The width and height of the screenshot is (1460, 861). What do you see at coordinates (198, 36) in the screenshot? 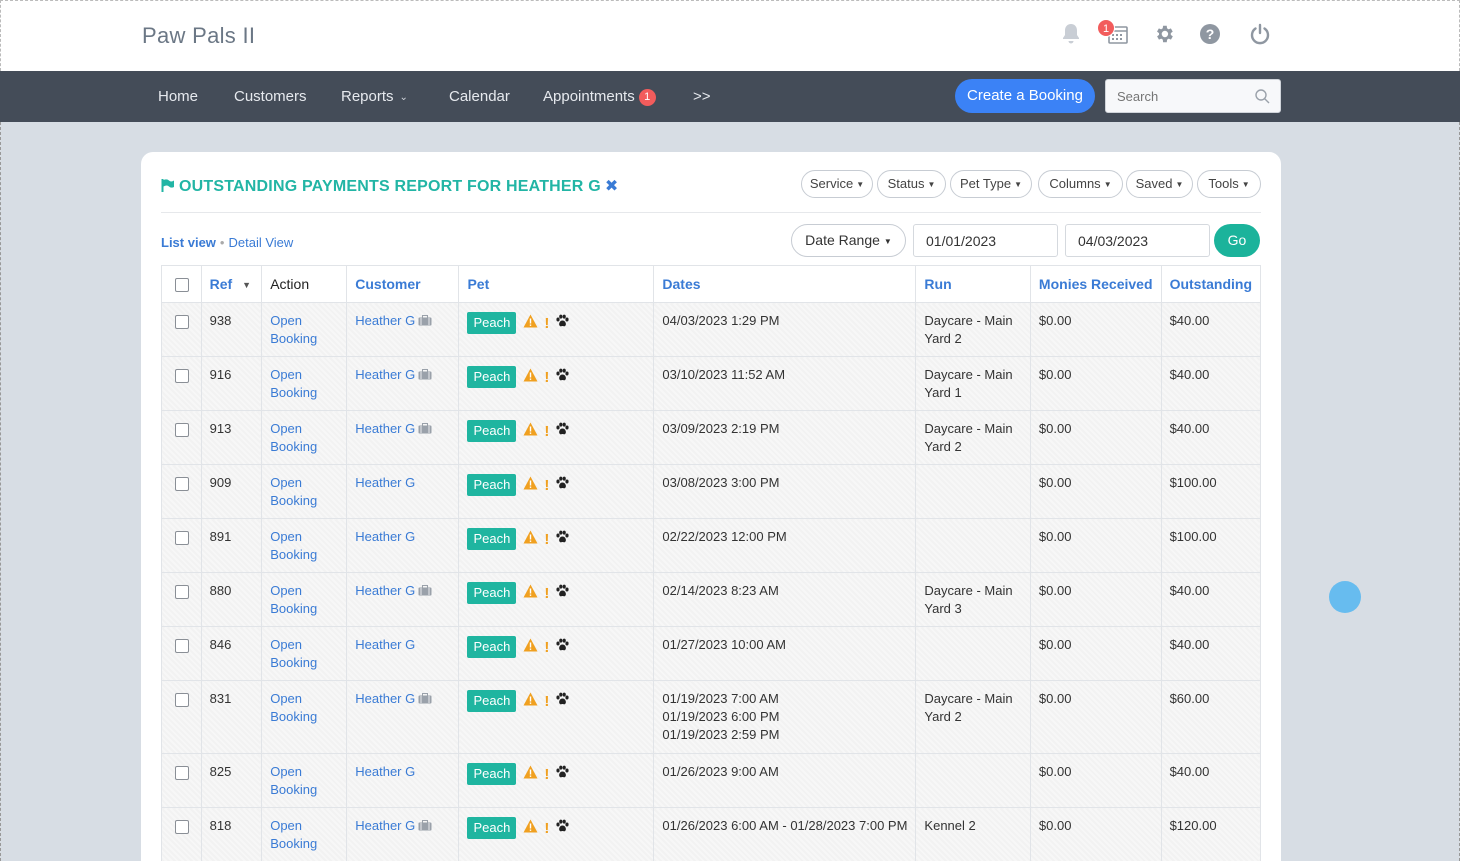
I see `app-title: Paw Pals II` at bounding box center [198, 36].